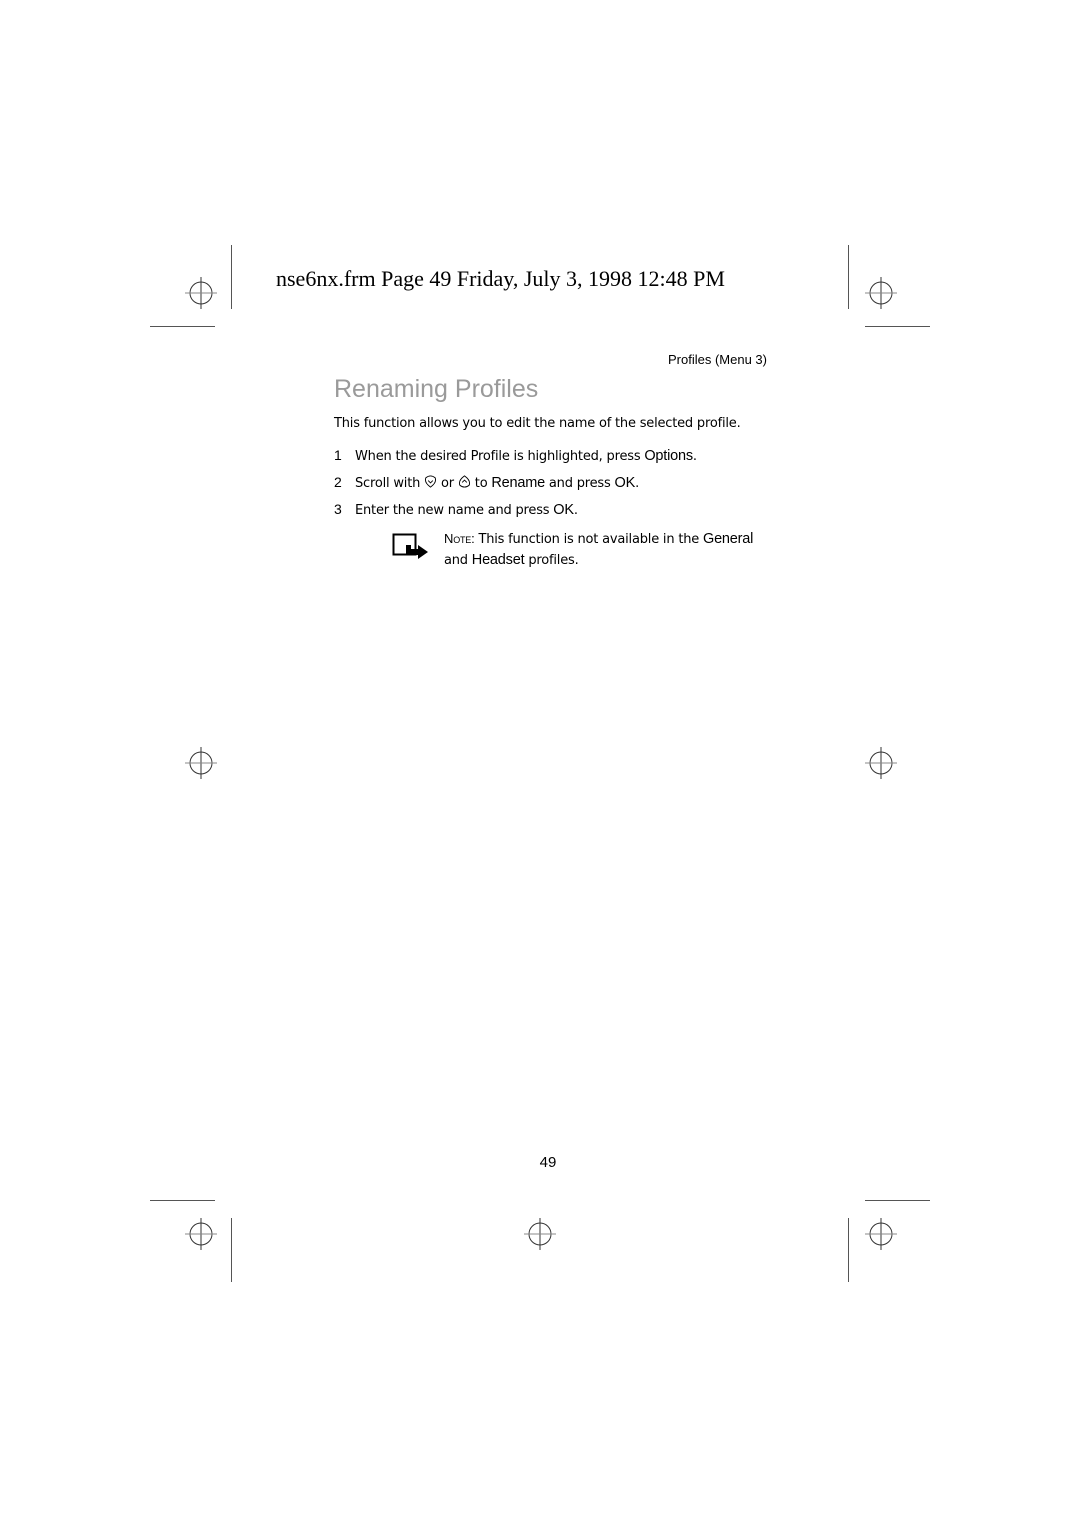  Describe the element at coordinates (182, 1200) in the screenshot. I see `crop-mark-bottom-left-horizontal` at that location.